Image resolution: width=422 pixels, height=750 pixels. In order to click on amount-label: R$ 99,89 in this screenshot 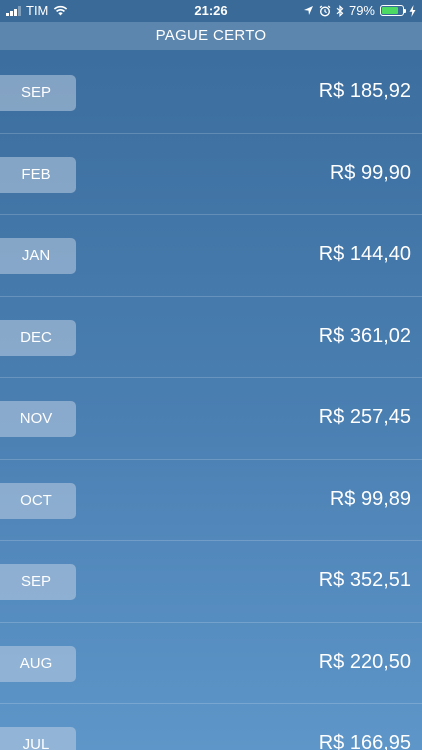, I will do `click(370, 498)`.